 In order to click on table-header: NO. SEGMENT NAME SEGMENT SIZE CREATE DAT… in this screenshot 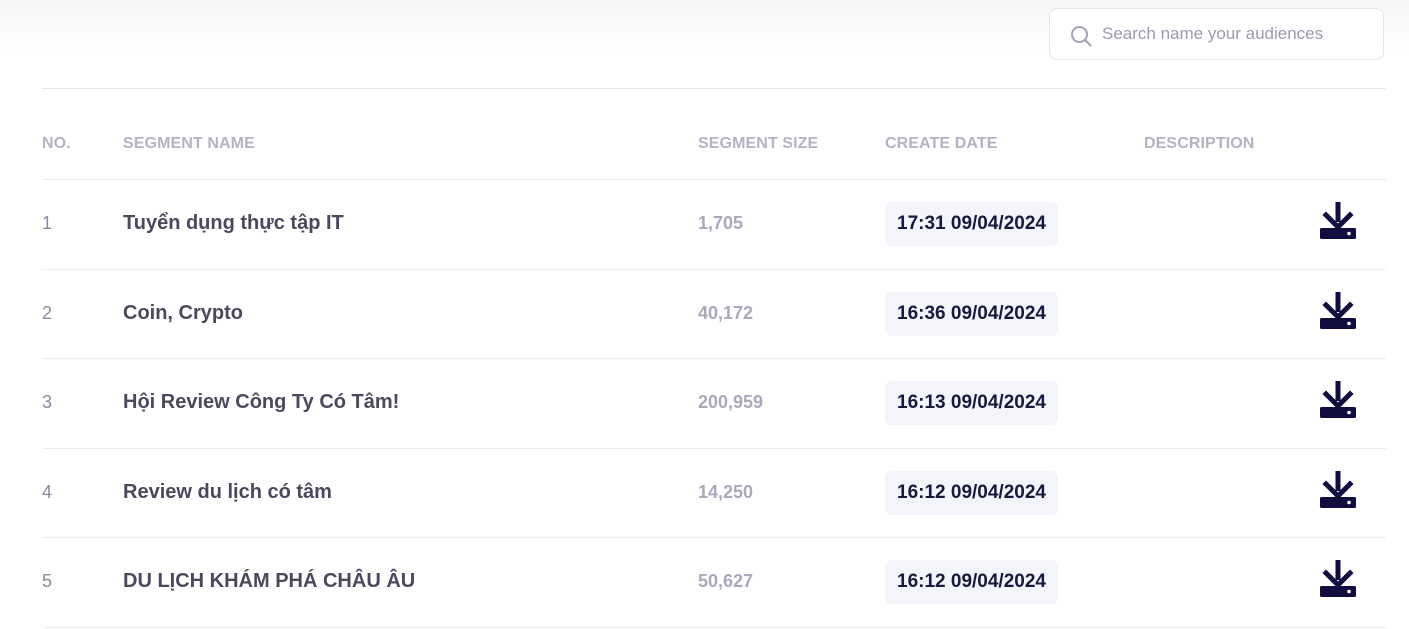, I will do `click(714, 134)`.